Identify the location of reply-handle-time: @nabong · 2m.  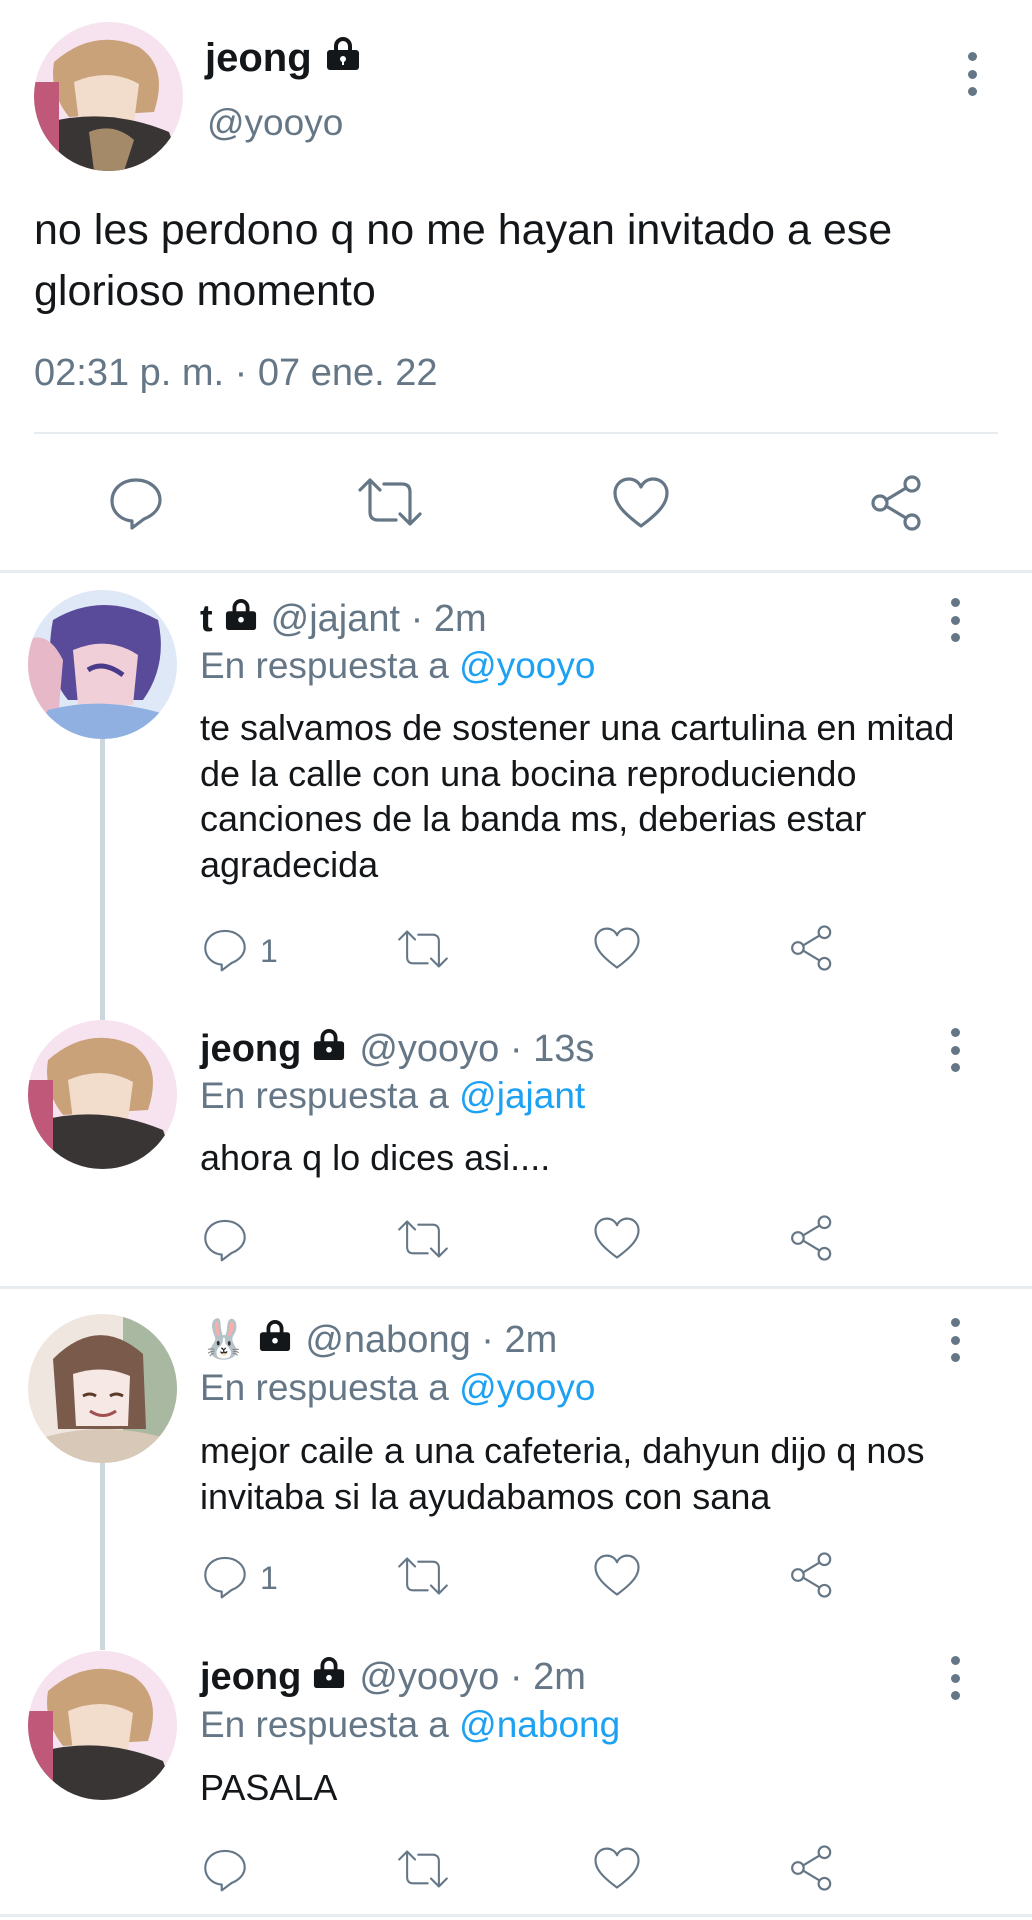
(431, 1340).